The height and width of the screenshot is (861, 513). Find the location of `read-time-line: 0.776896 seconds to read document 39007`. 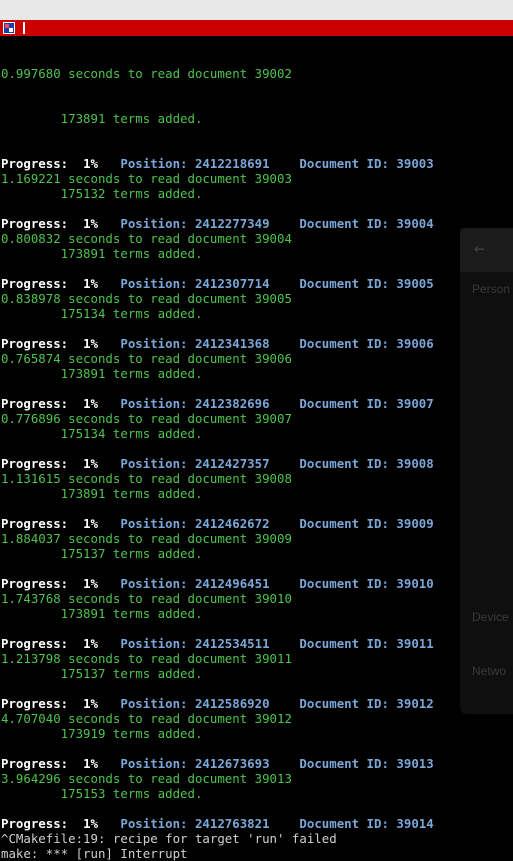

read-time-line: 0.776896 seconds to read document 39007 is located at coordinates (146, 418).